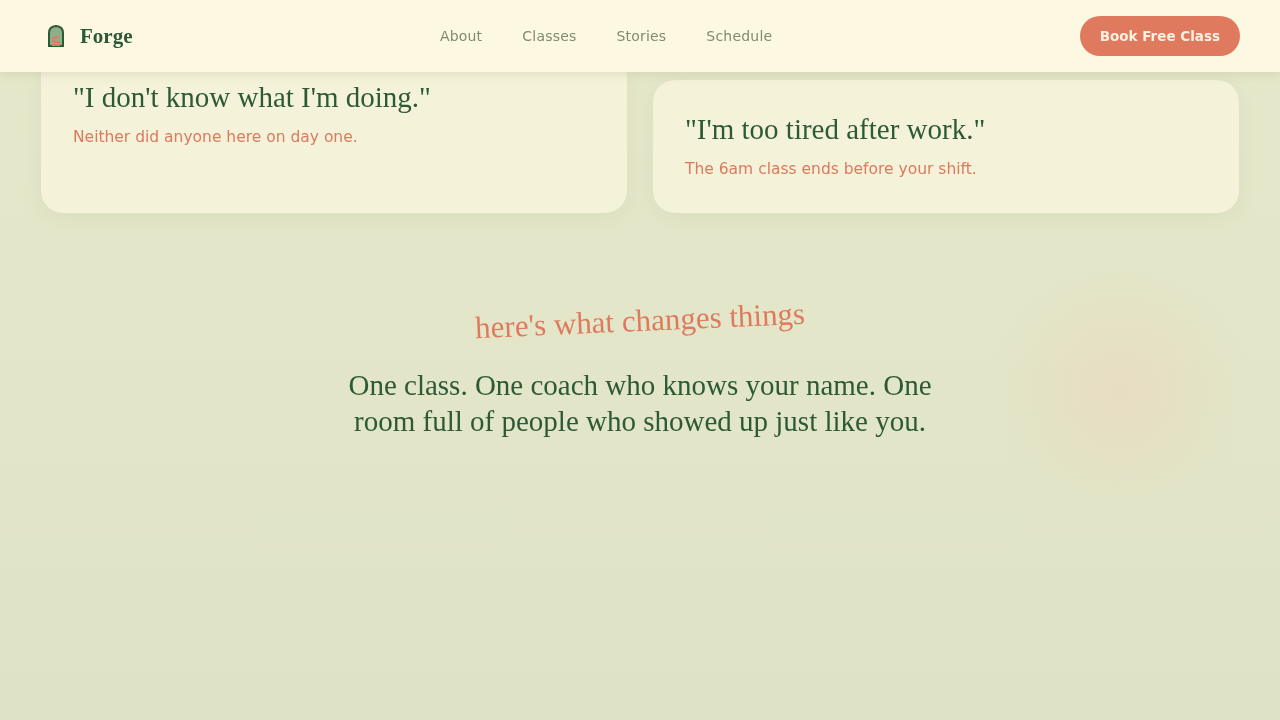  I want to click on section-kicker: here's what changes things, so click(640, 321).